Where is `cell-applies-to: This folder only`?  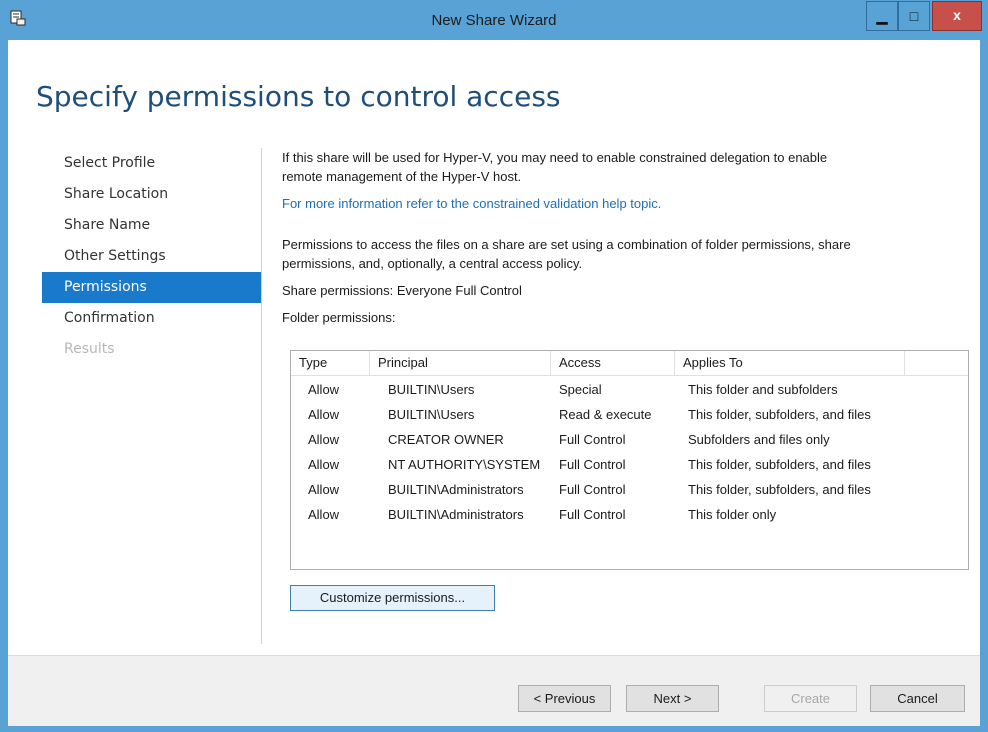 cell-applies-to: This folder only is located at coordinates (732, 514).